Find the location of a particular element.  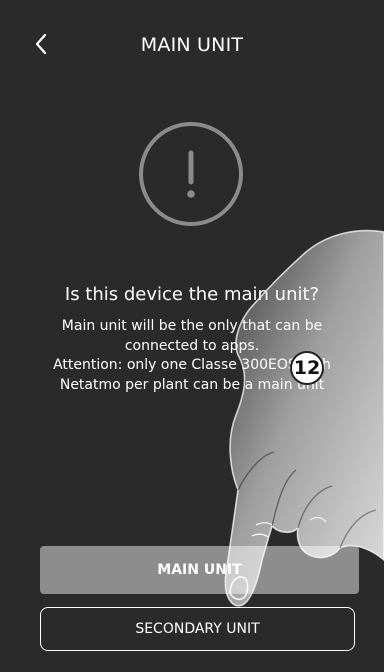

secondary-unit-button: SECONDARY UNIT is located at coordinates (197, 629).